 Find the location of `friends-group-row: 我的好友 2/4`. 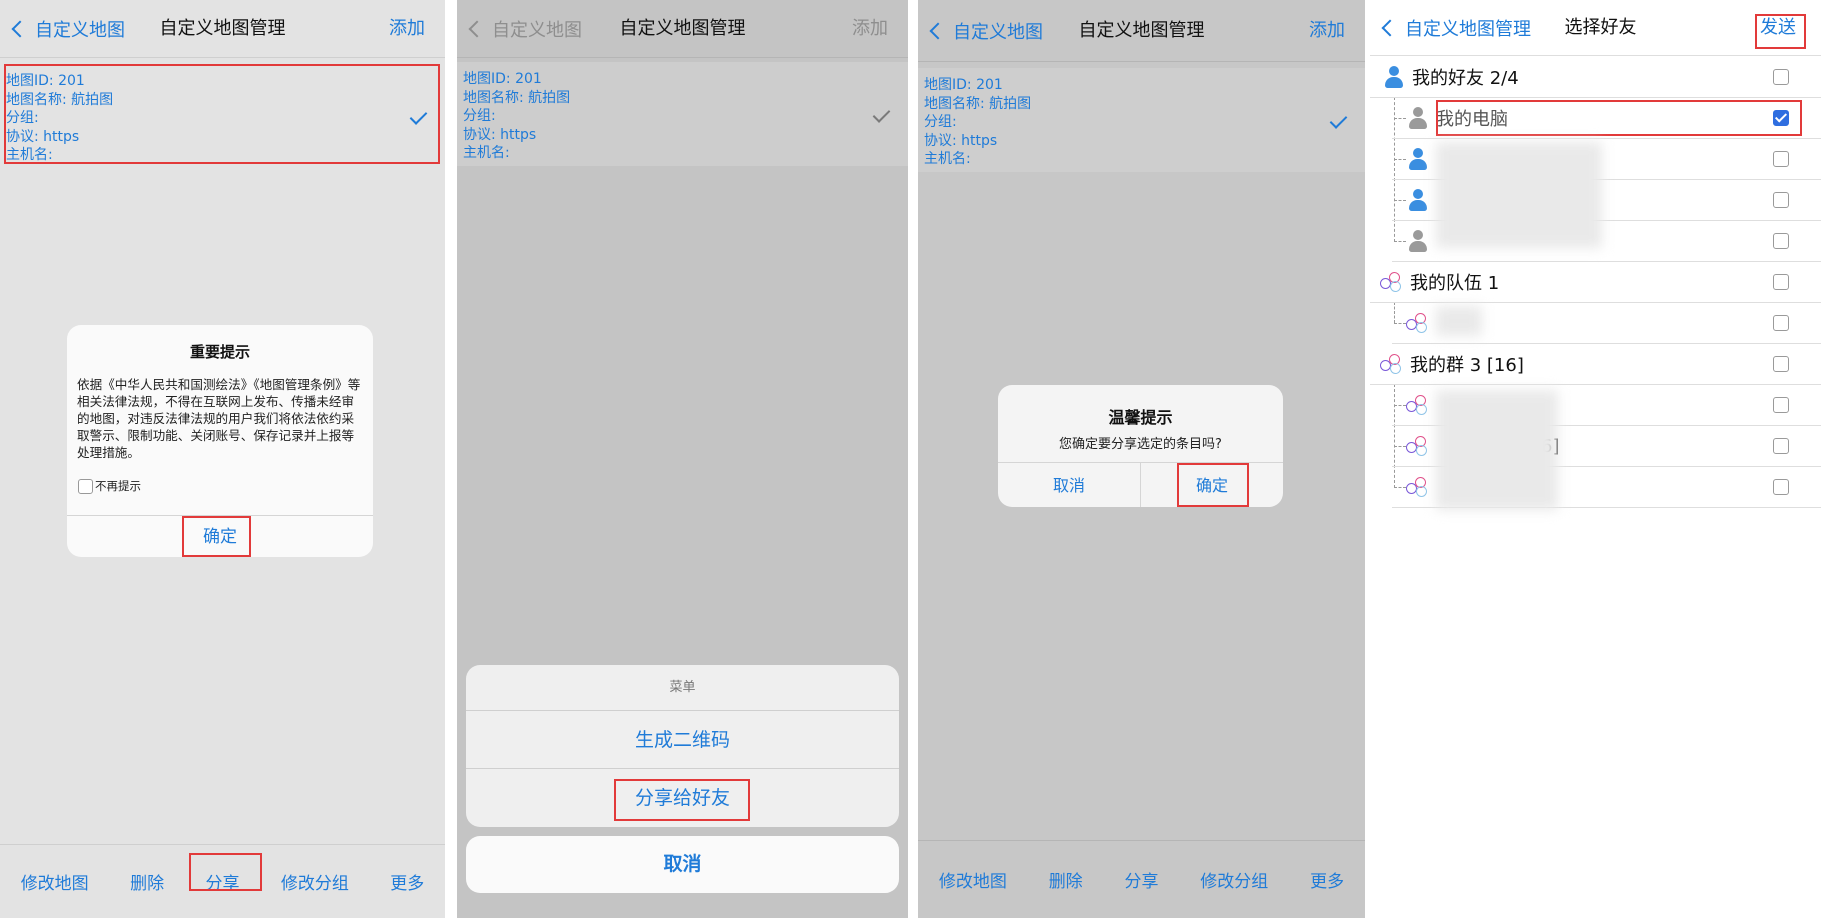

friends-group-row: 我的好友 2/4 is located at coordinates (1595, 77).